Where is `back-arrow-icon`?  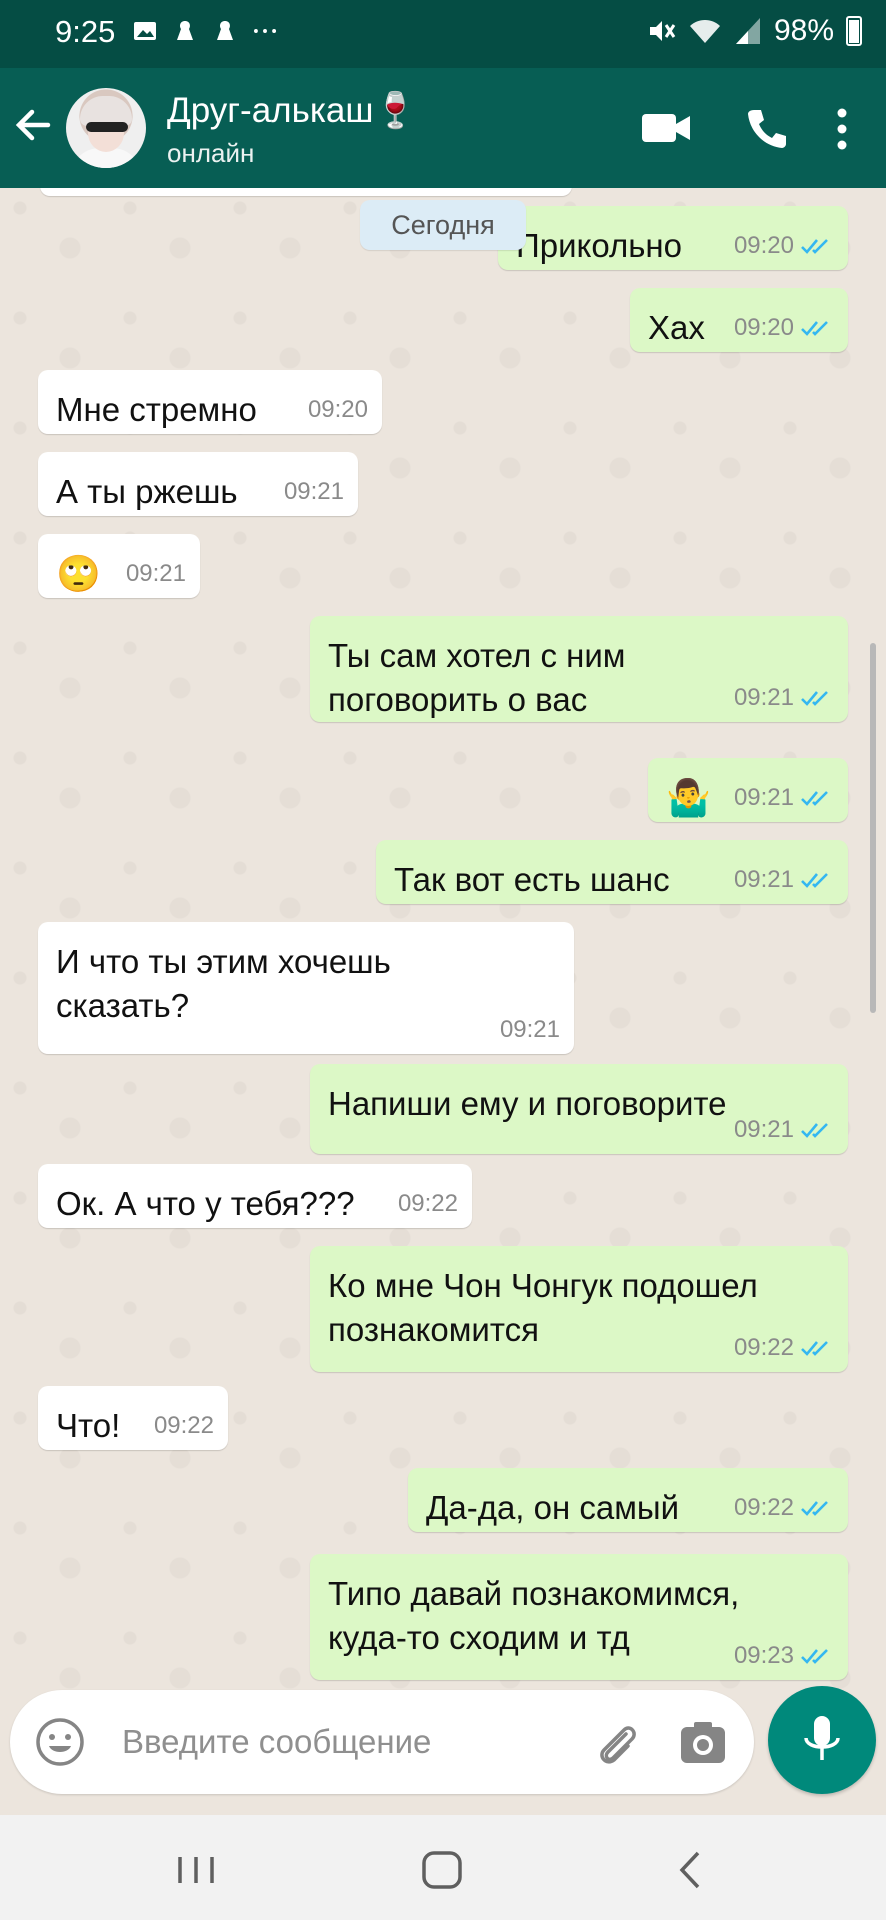 back-arrow-icon is located at coordinates (33, 125).